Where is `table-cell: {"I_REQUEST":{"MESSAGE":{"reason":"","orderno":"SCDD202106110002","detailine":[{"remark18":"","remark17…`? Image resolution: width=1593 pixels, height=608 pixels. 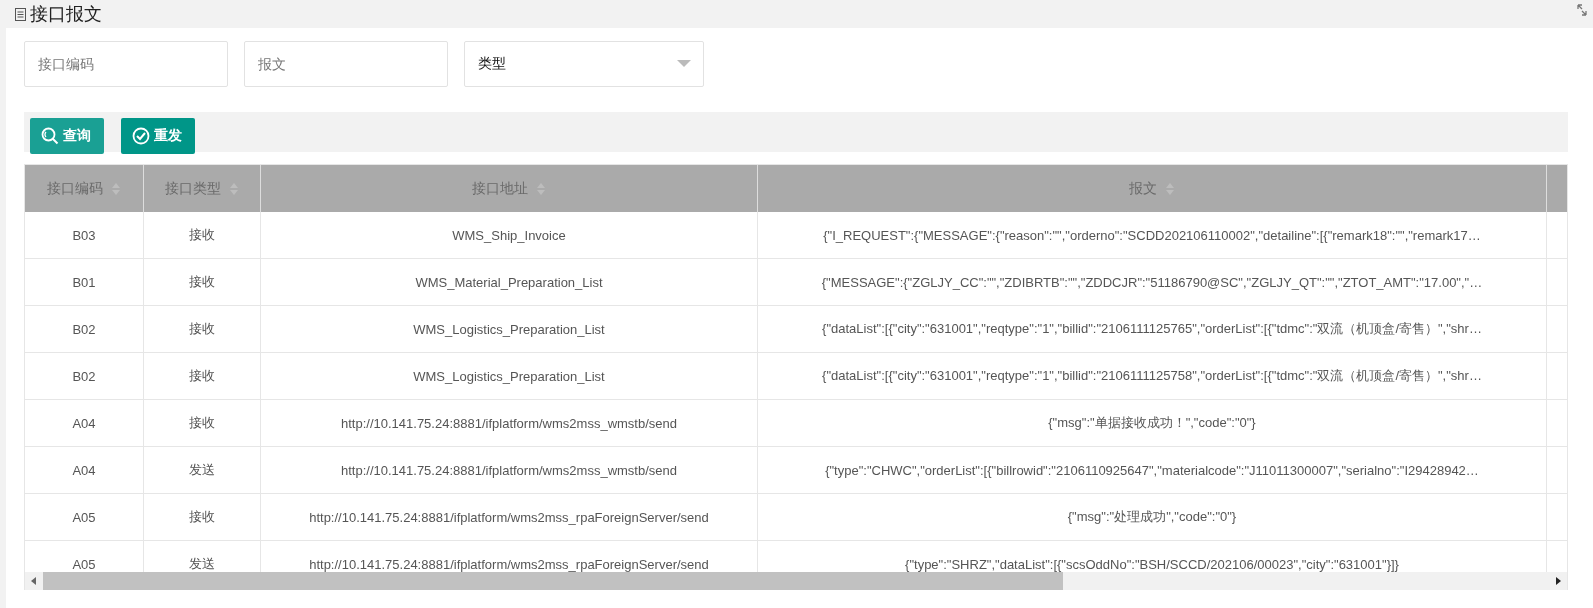
table-cell: {"I_REQUEST":{"MESSAGE":{"reason":"","orderno":"SCDD202106110002","detailine":[{"remark18":"","remark17… is located at coordinates (1152, 235).